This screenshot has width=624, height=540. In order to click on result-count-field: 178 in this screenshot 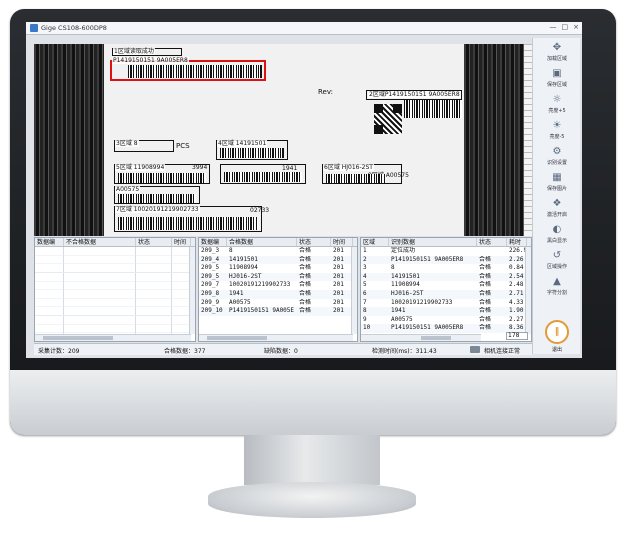, I will do `click(517, 336)`.